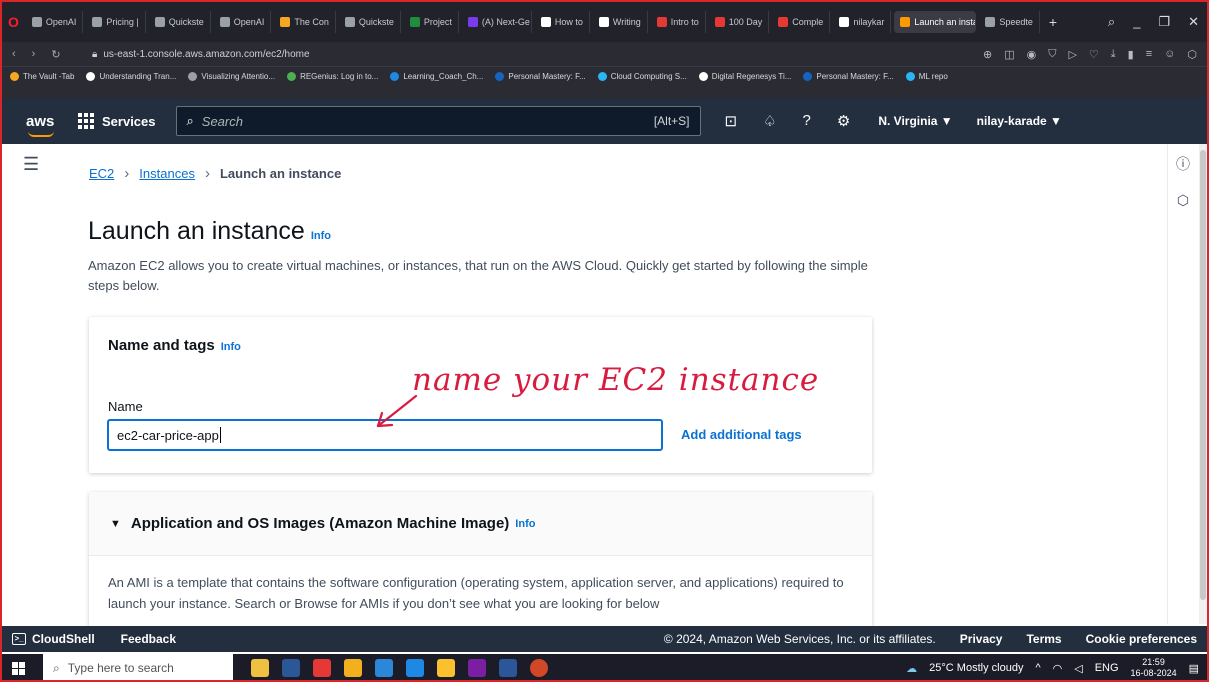 Image resolution: width=1209 pixels, height=682 pixels. I want to click on browser-tab: Comple, so click(801, 22).